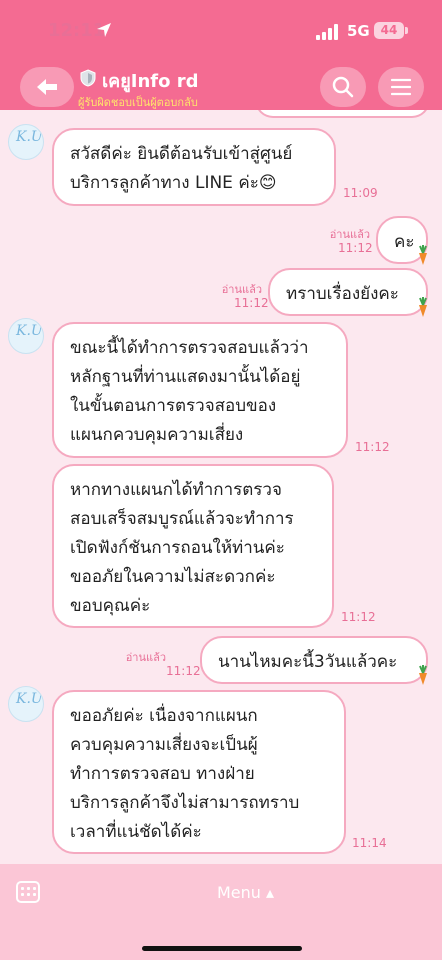 Image resolution: width=442 pixels, height=960 pixels. Describe the element at coordinates (182, 519) in the screenshot. I see `message-line: สอบเสร็จสมบูรณ์แล้วจะทำการ` at that location.